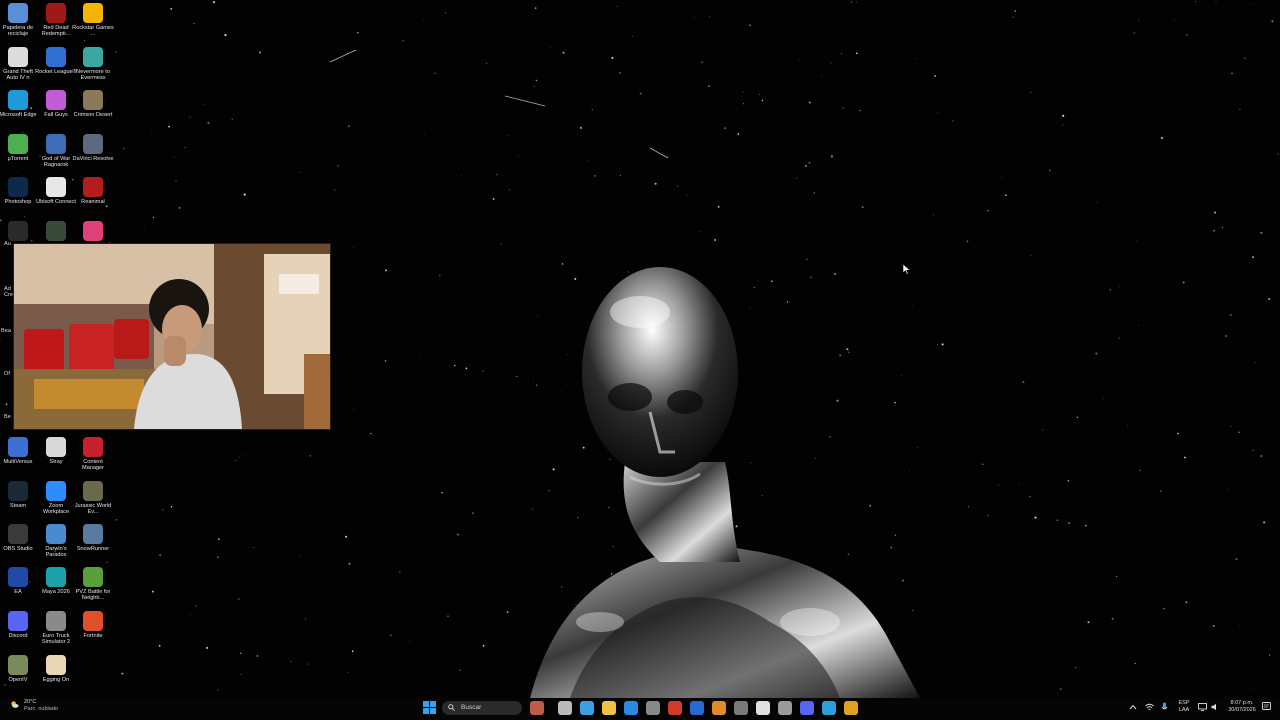 The image size is (1280, 720). Describe the element at coordinates (18, 665) in the screenshot. I see `openiv-icon` at that location.